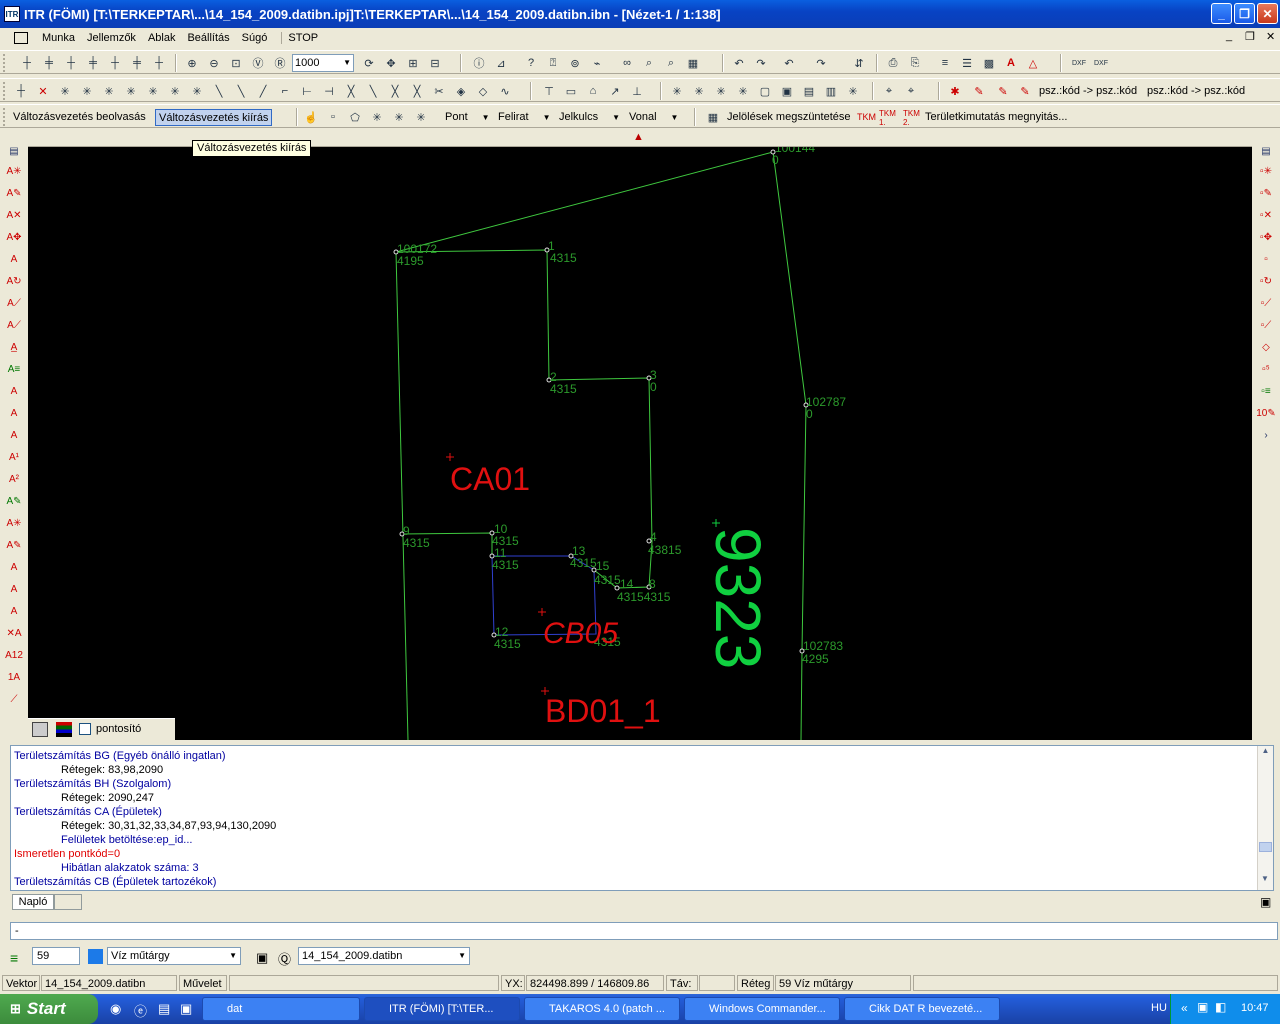 The width and height of the screenshot is (1280, 1024). I want to click on scroll-up-icon: ▲, so click(1265, 754).